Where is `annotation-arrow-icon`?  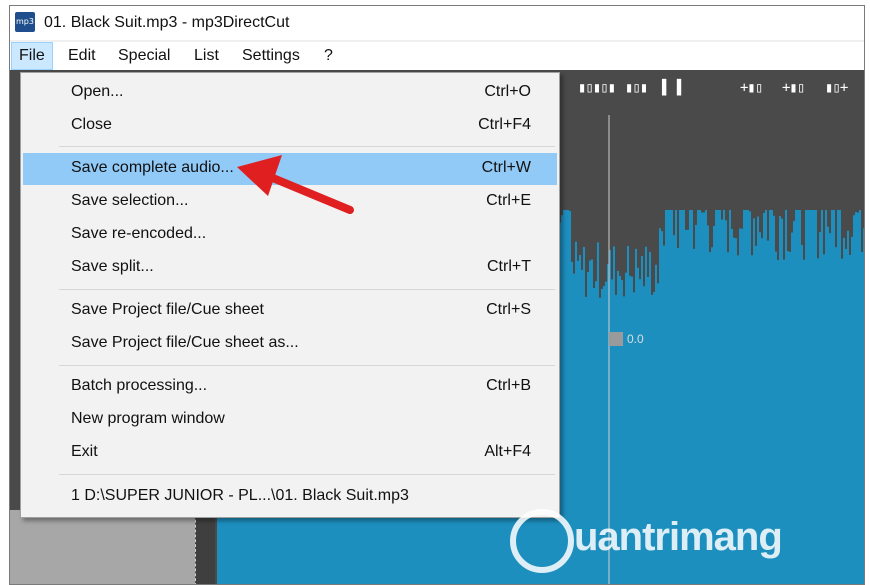 annotation-arrow-icon is located at coordinates (295, 184).